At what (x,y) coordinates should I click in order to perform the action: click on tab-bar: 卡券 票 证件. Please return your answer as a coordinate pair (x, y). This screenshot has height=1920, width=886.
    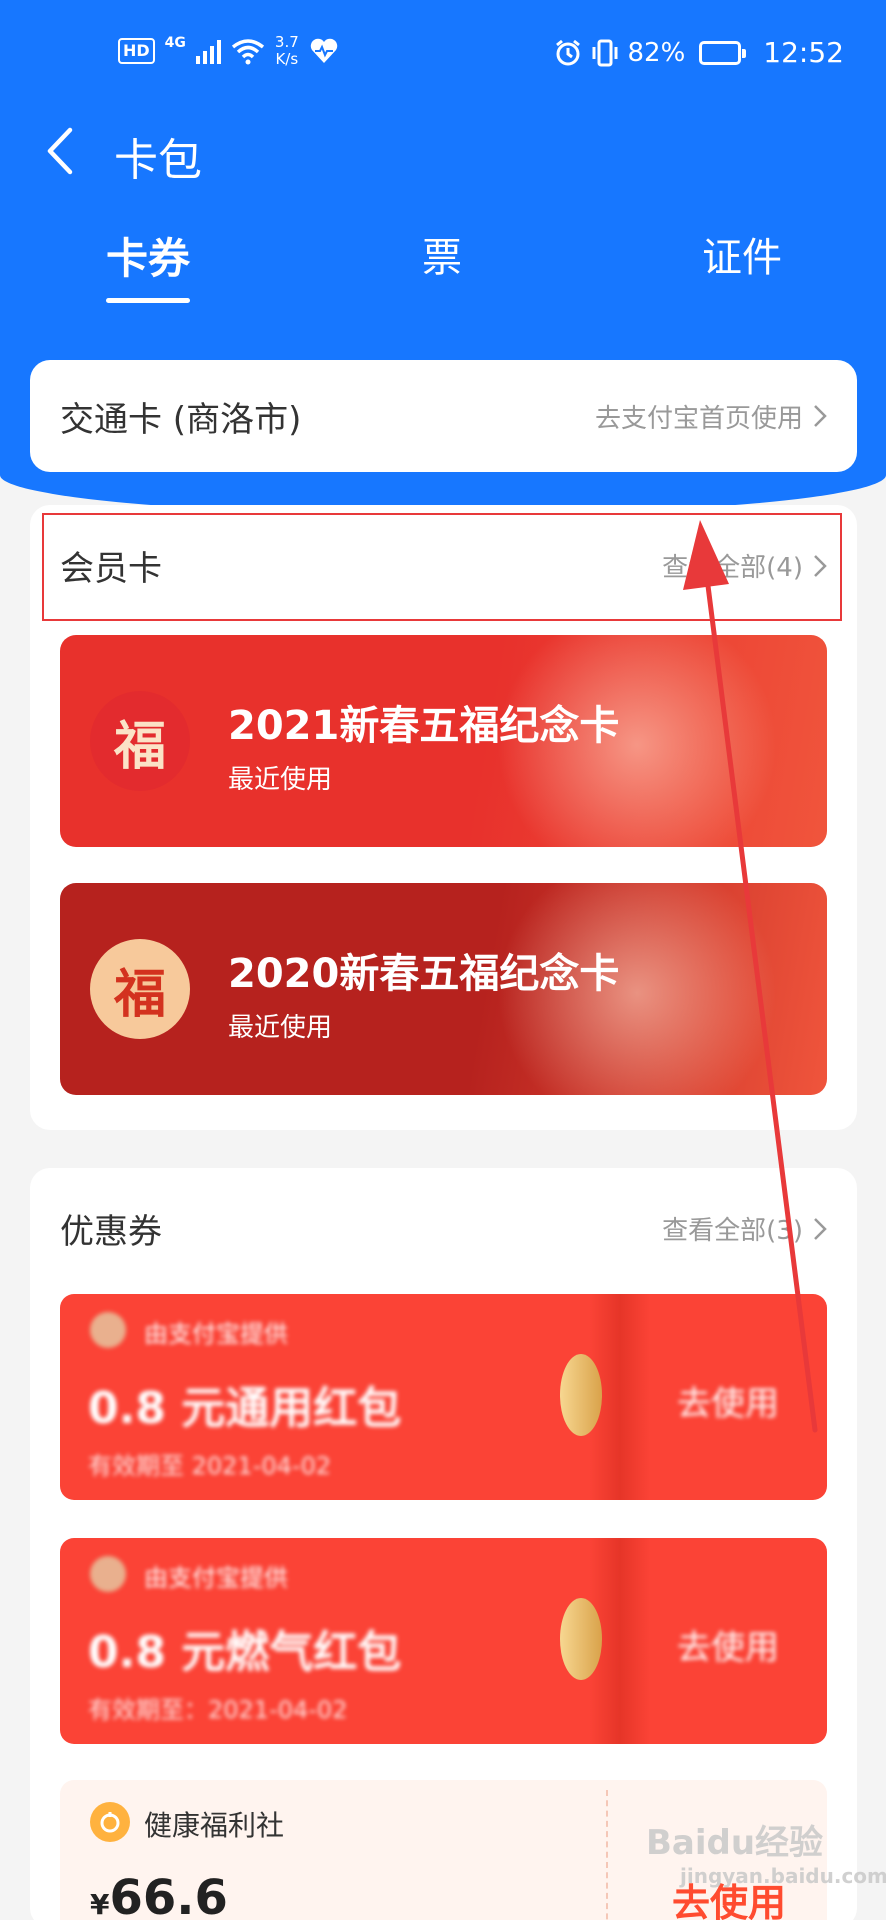
    Looking at the image, I should click on (443, 265).